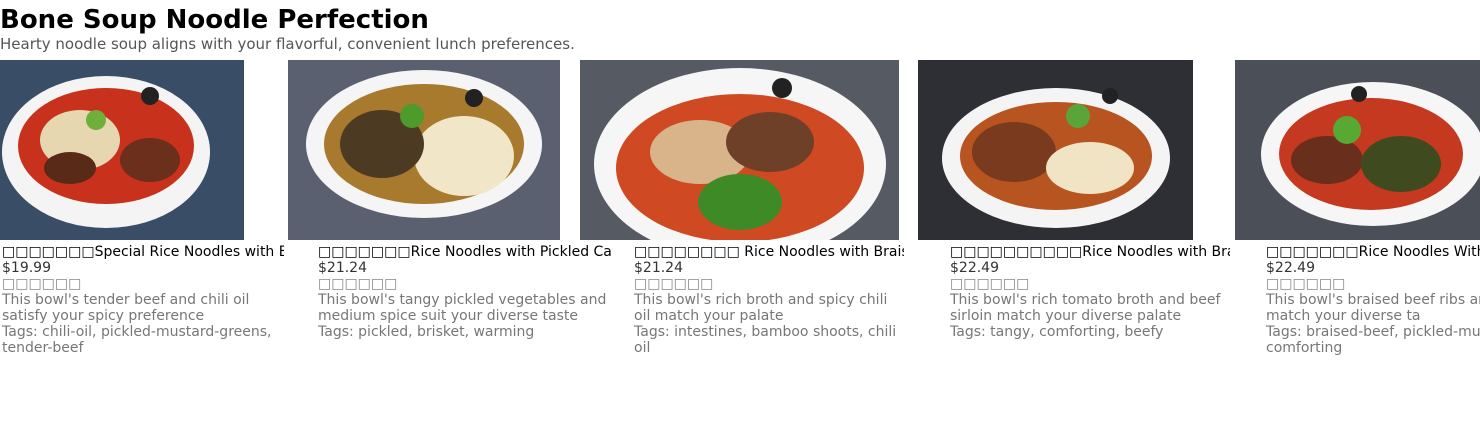 This screenshot has height=432, width=1480. What do you see at coordinates (1057, 332) in the screenshot?
I see `card-tags: Tags: tangy, comforting, beefy` at bounding box center [1057, 332].